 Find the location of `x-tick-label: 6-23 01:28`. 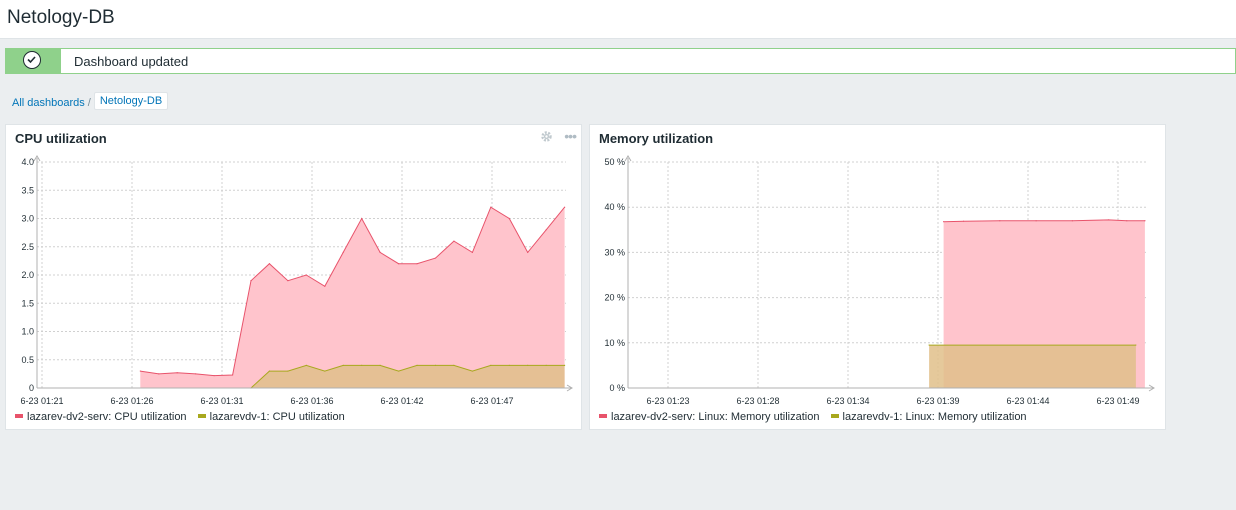

x-tick-label: 6-23 01:28 is located at coordinates (757, 400).